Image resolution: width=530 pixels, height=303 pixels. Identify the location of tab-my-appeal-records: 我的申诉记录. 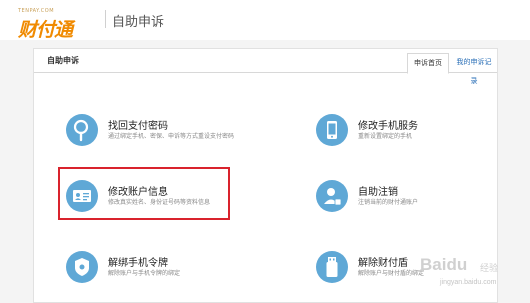
(474, 69).